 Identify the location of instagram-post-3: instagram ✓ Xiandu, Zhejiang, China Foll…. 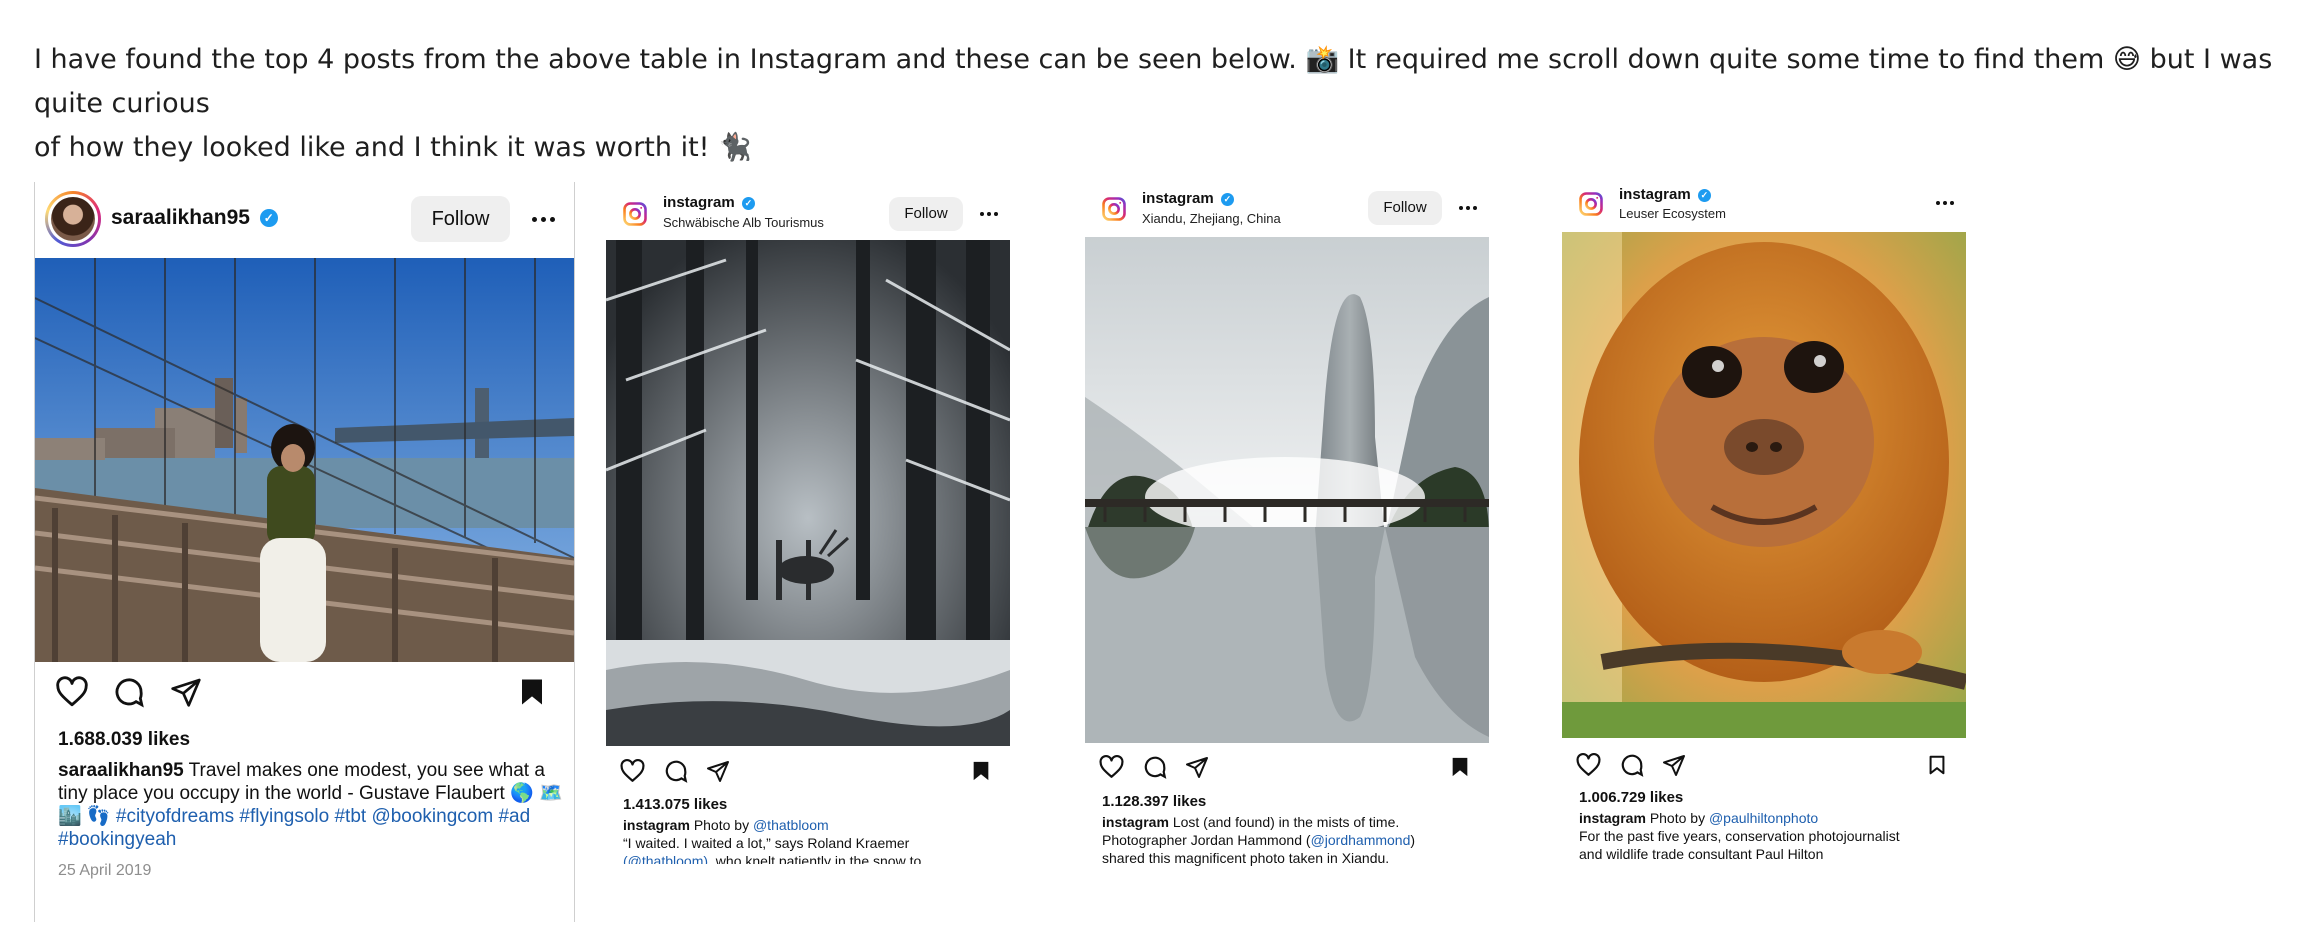
(1287, 524).